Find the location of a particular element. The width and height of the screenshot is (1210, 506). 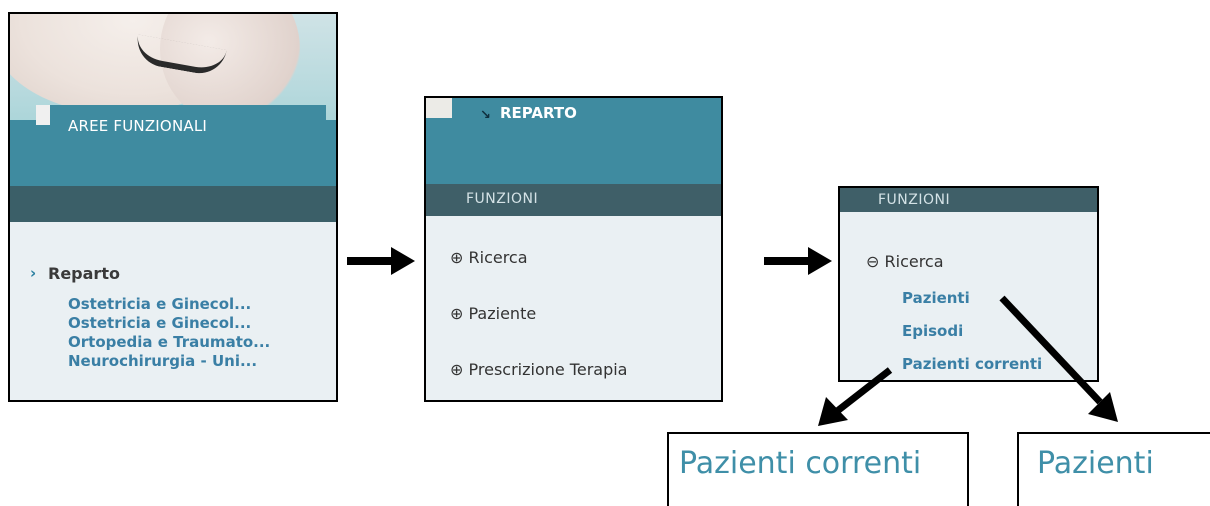

arrow-down-left-icon is located at coordinates (855, 396).